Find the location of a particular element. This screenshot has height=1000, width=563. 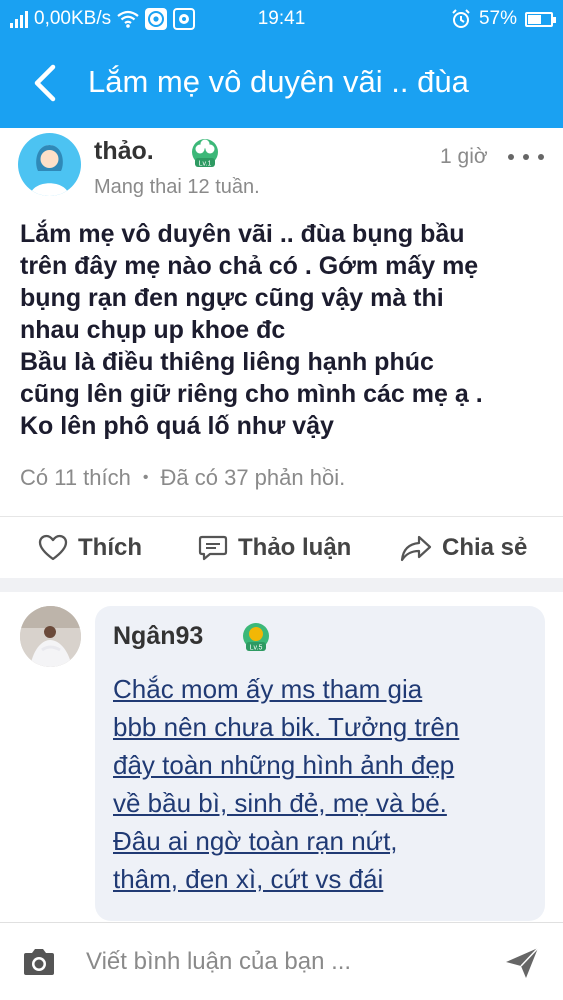

post-body-line: Bầu là điều thiêng liêng hạnh phúc is located at coordinates (227, 362).